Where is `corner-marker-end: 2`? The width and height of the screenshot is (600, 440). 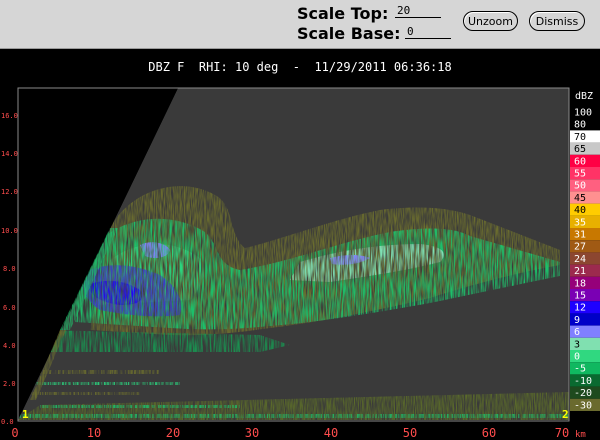
corner-marker-end: 2 is located at coordinates (565, 414).